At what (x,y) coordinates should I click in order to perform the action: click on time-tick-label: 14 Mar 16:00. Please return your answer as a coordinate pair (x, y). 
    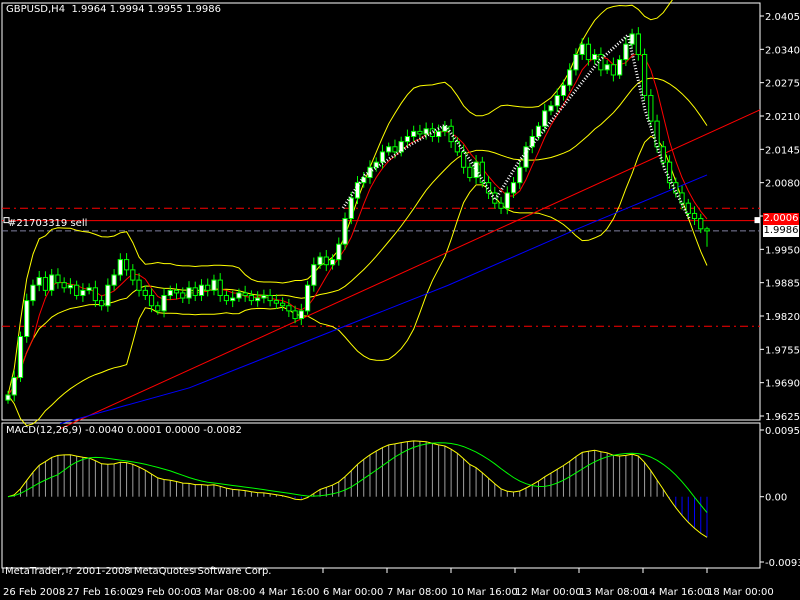
    Looking at the image, I should click on (676, 592).